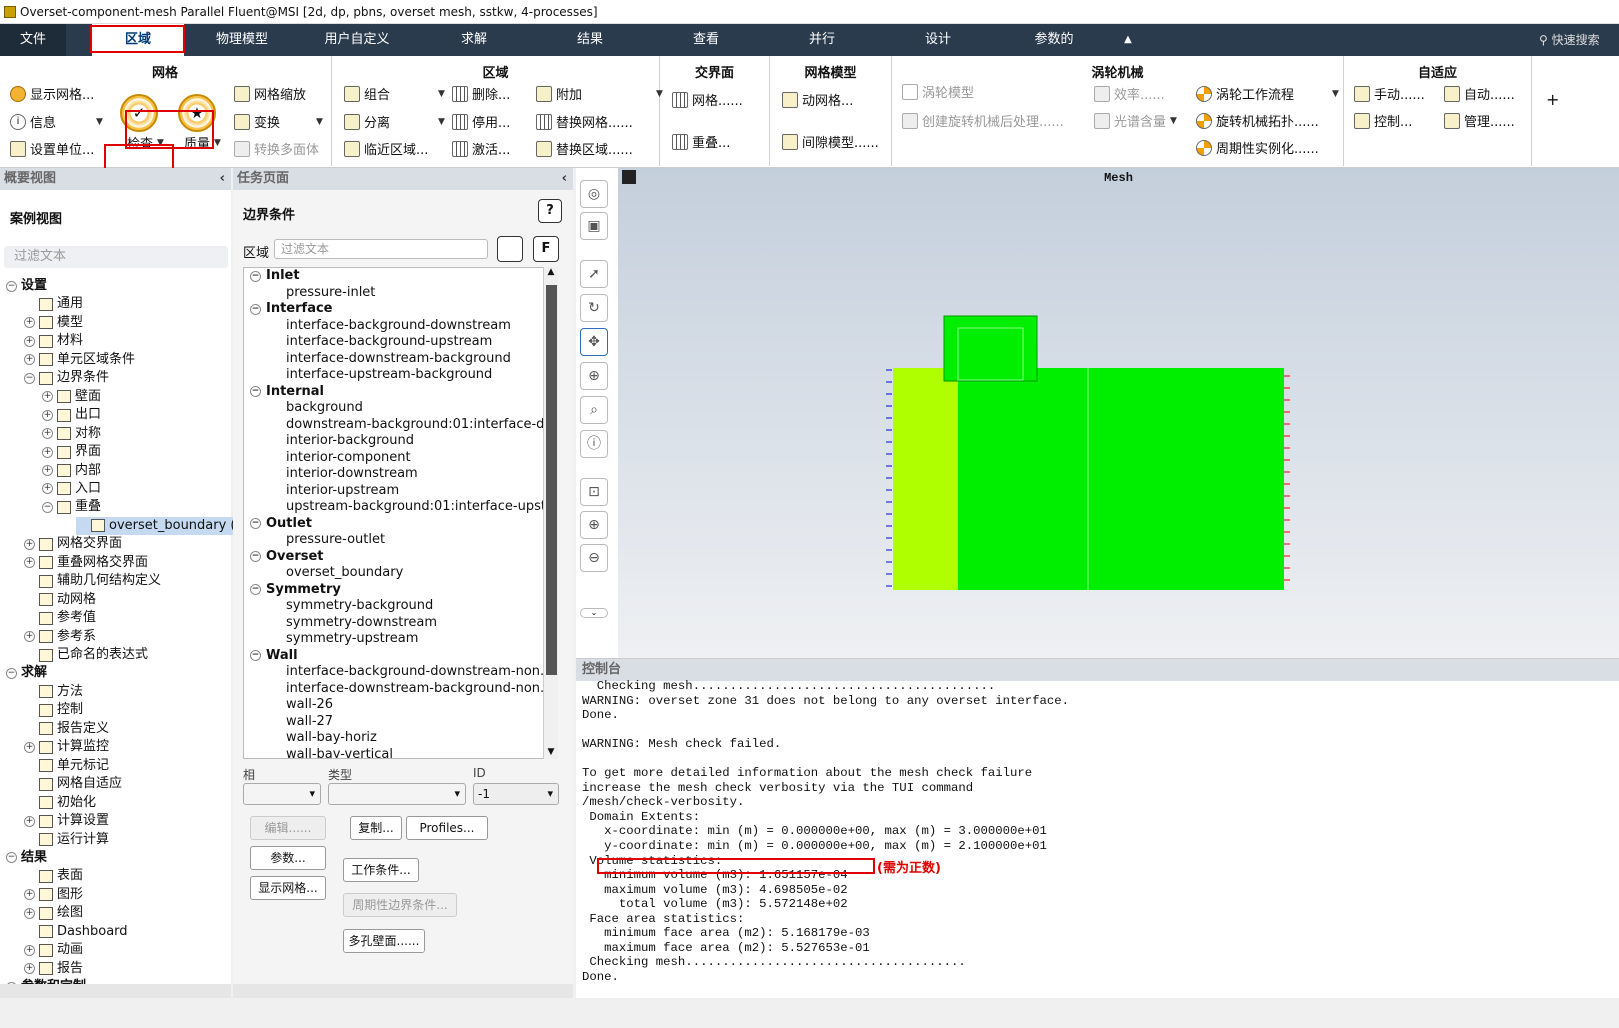 Image resolution: width=1619 pixels, height=1028 pixels. What do you see at coordinates (53, 895) in the screenshot?
I see `outline-tree-item: + 图形` at bounding box center [53, 895].